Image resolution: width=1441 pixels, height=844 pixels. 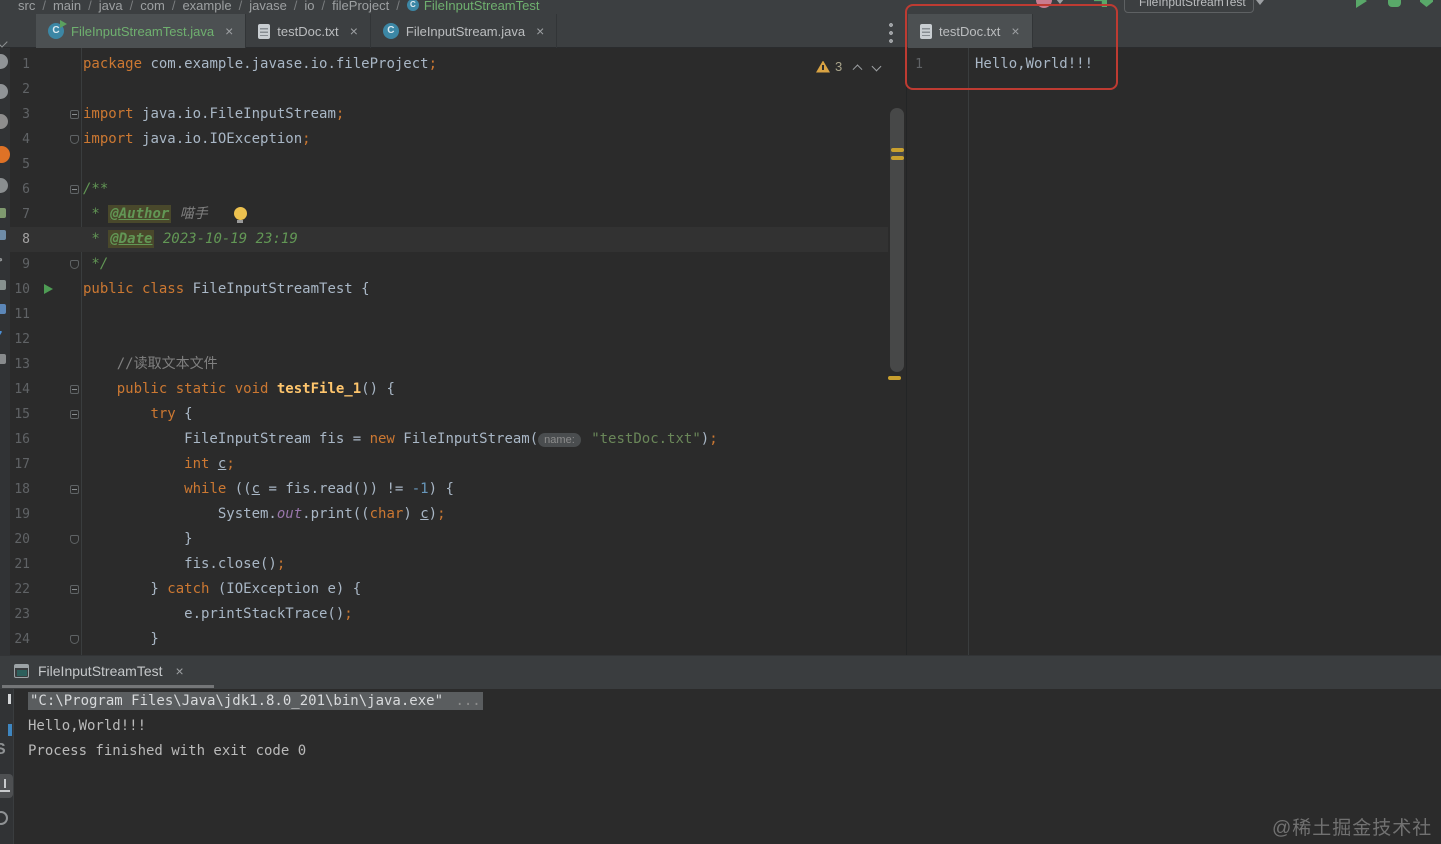 I want to click on code-token: 喵手, so click(x=189, y=214).